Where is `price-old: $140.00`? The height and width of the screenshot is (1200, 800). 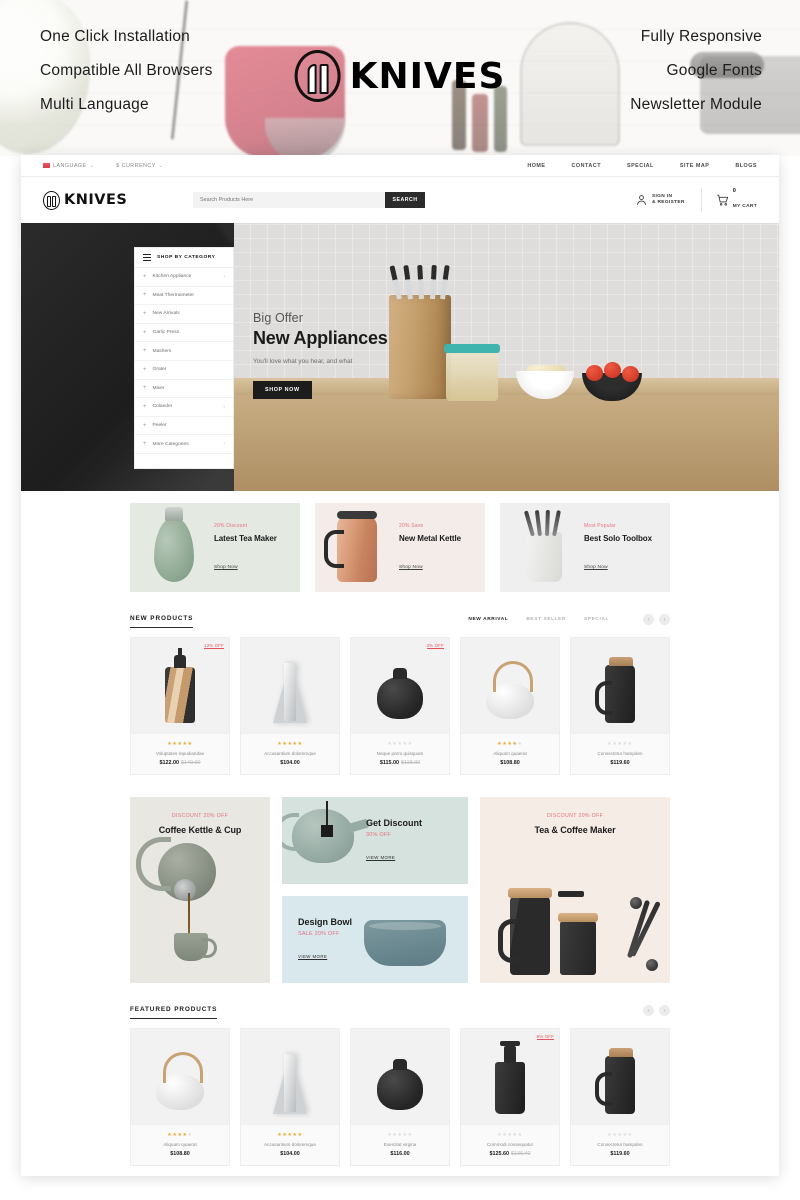 price-old: $140.00 is located at coordinates (191, 763).